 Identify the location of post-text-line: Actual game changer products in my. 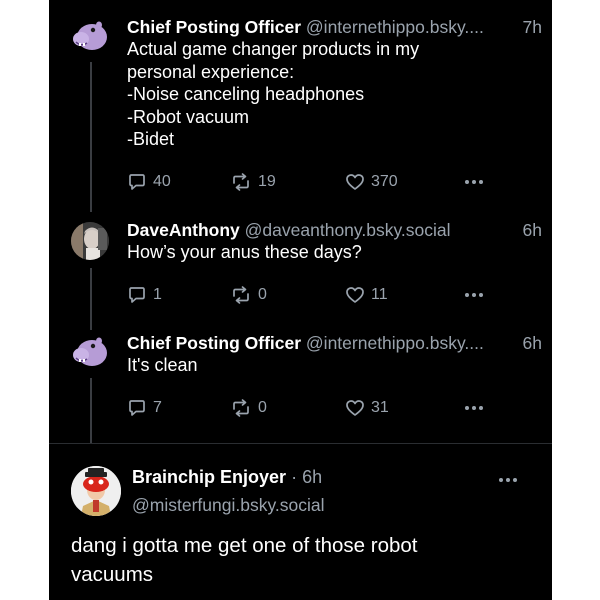
(273, 49).